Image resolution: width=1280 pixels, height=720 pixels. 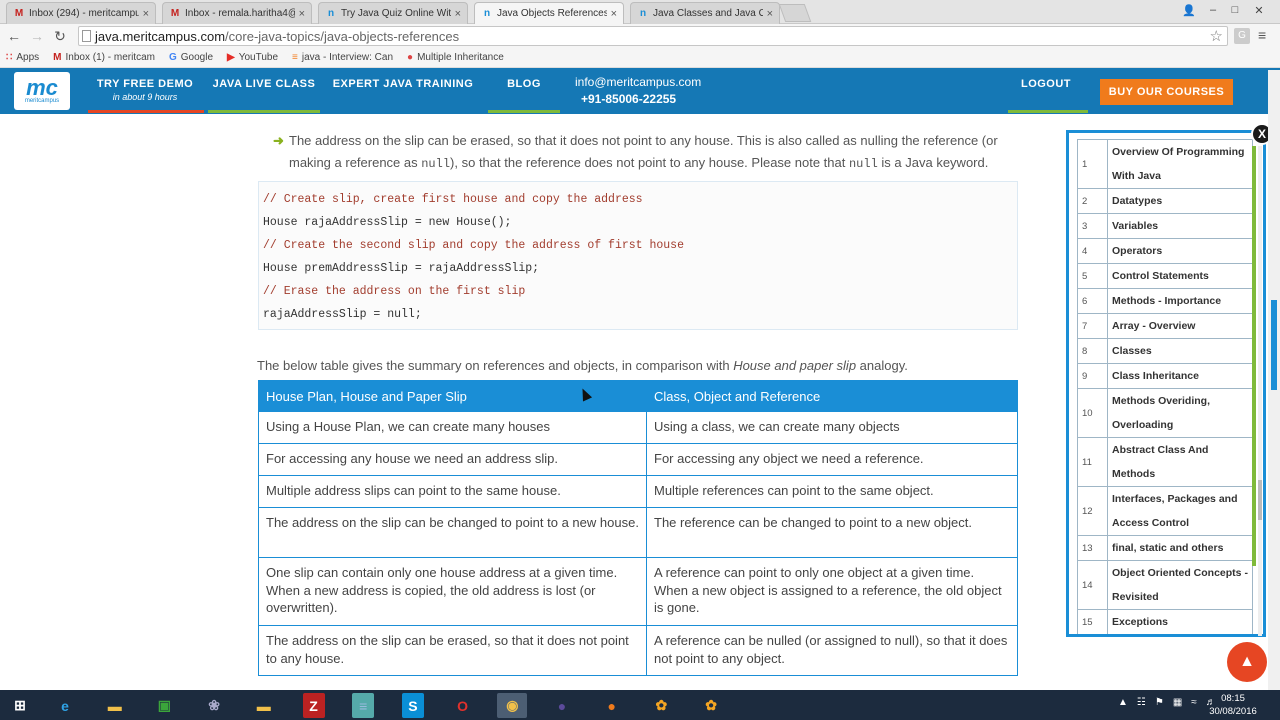 I want to click on topic-link: Control Statements, so click(x=1180, y=276).